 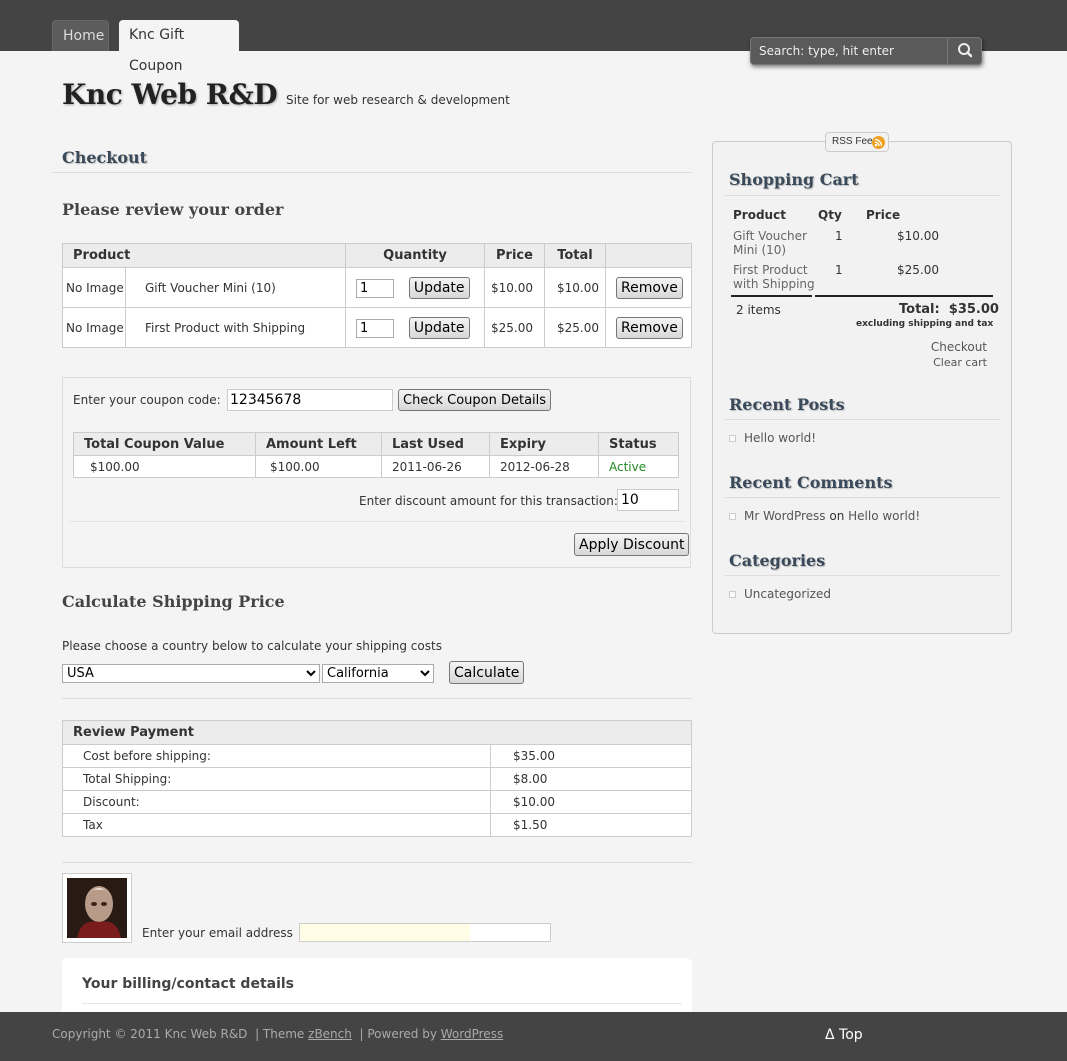 What do you see at coordinates (164, 444) in the screenshot?
I see `header-total-coupon-value: Total Coupon Value` at bounding box center [164, 444].